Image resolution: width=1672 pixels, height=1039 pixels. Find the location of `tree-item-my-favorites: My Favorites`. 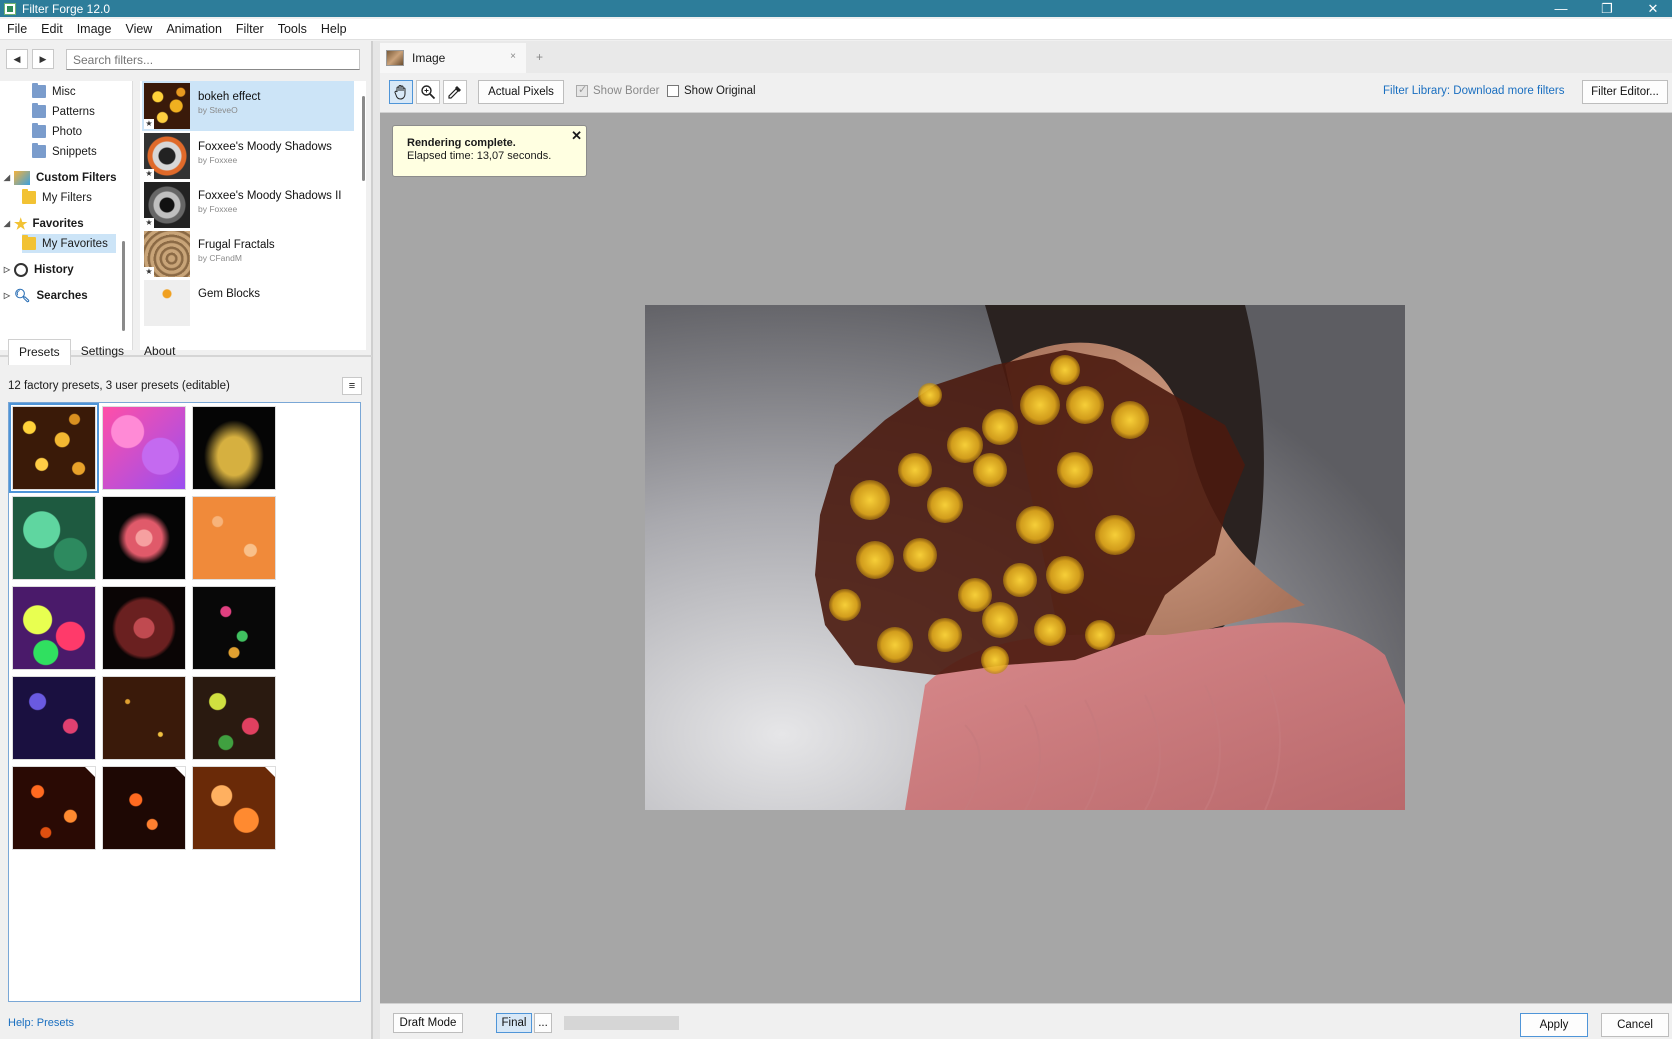

tree-item-my-favorites: My Favorites is located at coordinates (69, 243).